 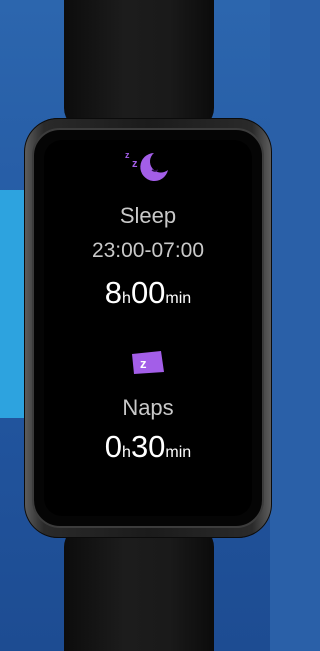 I want to click on naps-duration: 0h30min, so click(x=148, y=447).